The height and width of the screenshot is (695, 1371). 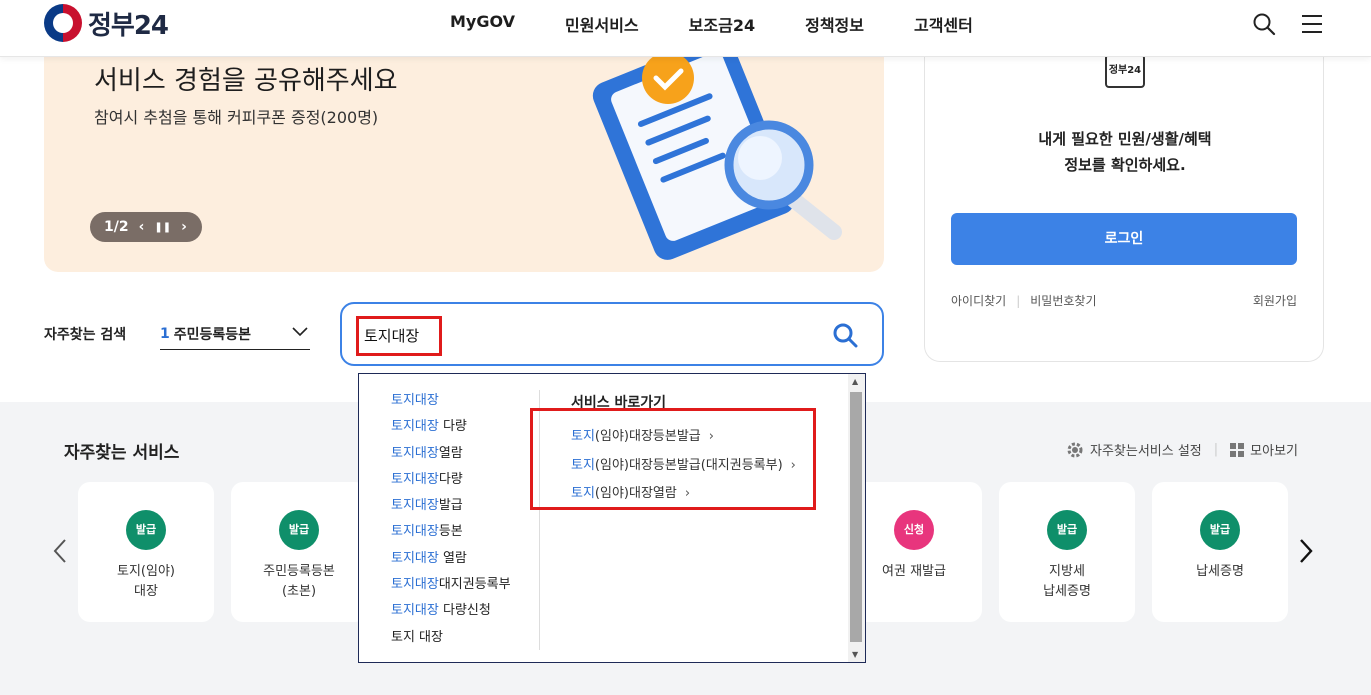 What do you see at coordinates (914, 552) in the screenshot?
I see `service-card: 신청 여권 재발급` at bounding box center [914, 552].